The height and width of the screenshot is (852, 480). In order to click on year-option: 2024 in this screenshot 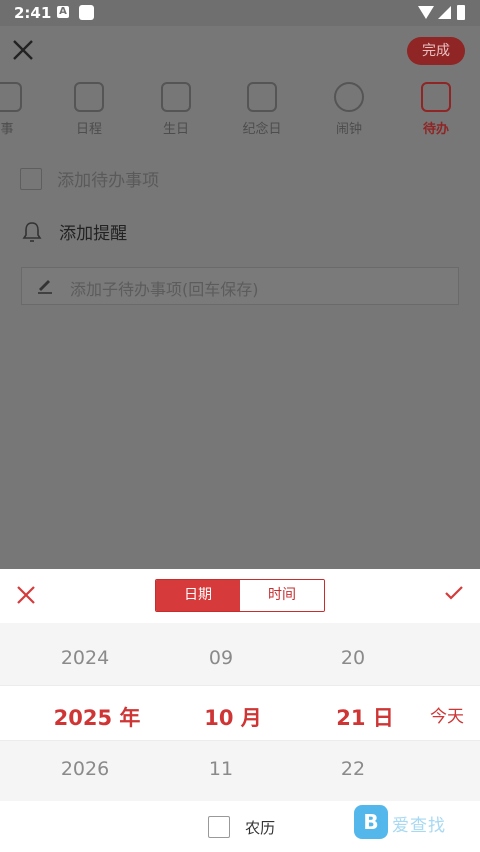, I will do `click(85, 658)`.